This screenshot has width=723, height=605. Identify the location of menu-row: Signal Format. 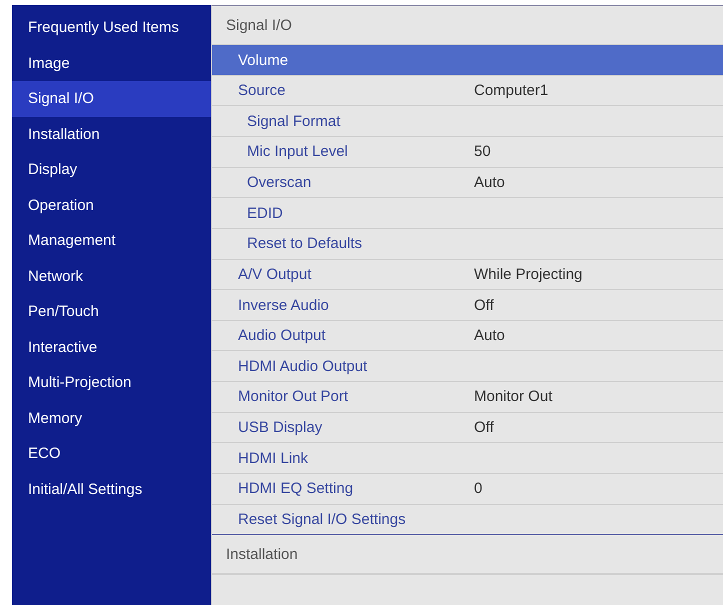
(467, 122).